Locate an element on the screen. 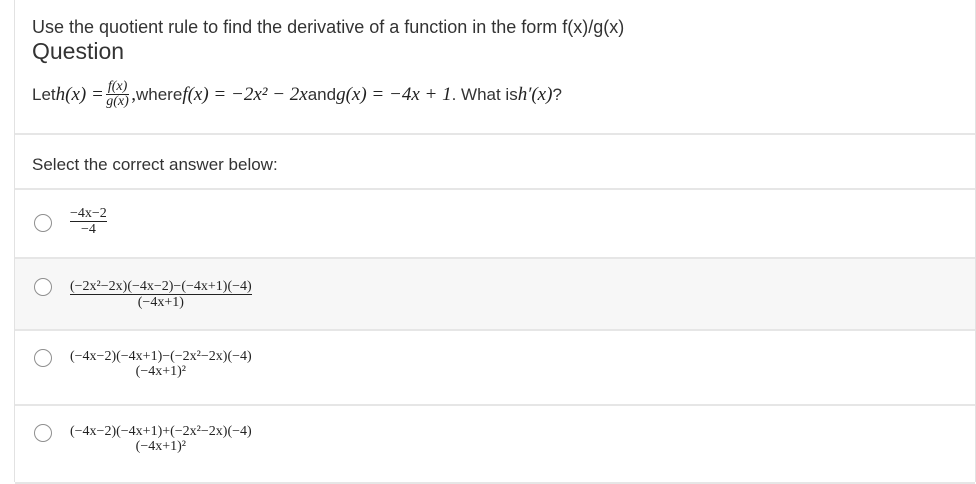  option-1-numerator: −4x−2 is located at coordinates (88, 214).